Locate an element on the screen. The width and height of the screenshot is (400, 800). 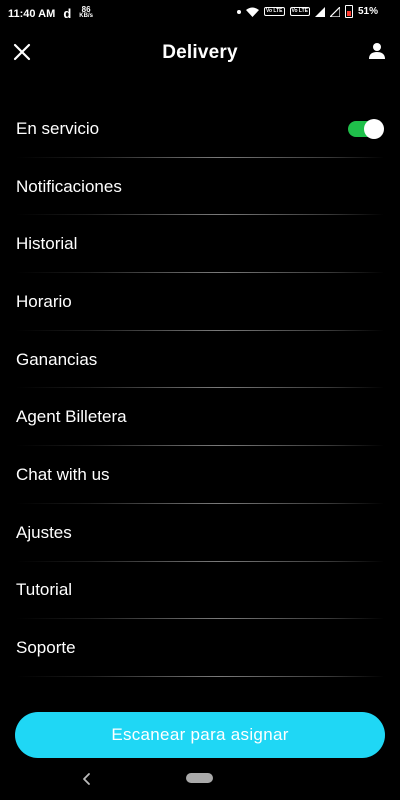
menu-item-ajustes: Ajustes is located at coordinates (200, 533).